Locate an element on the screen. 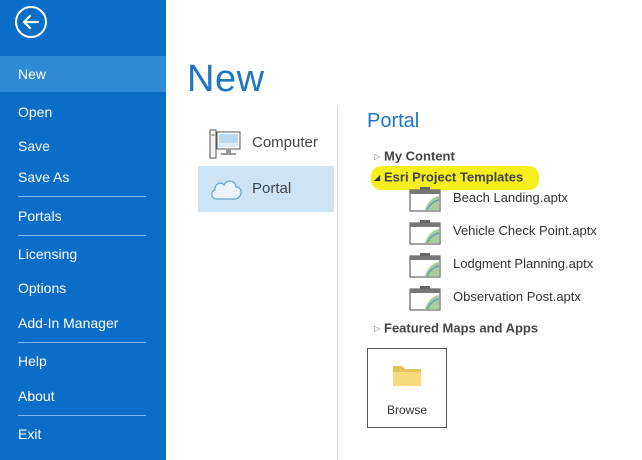 The image size is (642, 460). sidebar-item-exit: Exit is located at coordinates (83, 434).